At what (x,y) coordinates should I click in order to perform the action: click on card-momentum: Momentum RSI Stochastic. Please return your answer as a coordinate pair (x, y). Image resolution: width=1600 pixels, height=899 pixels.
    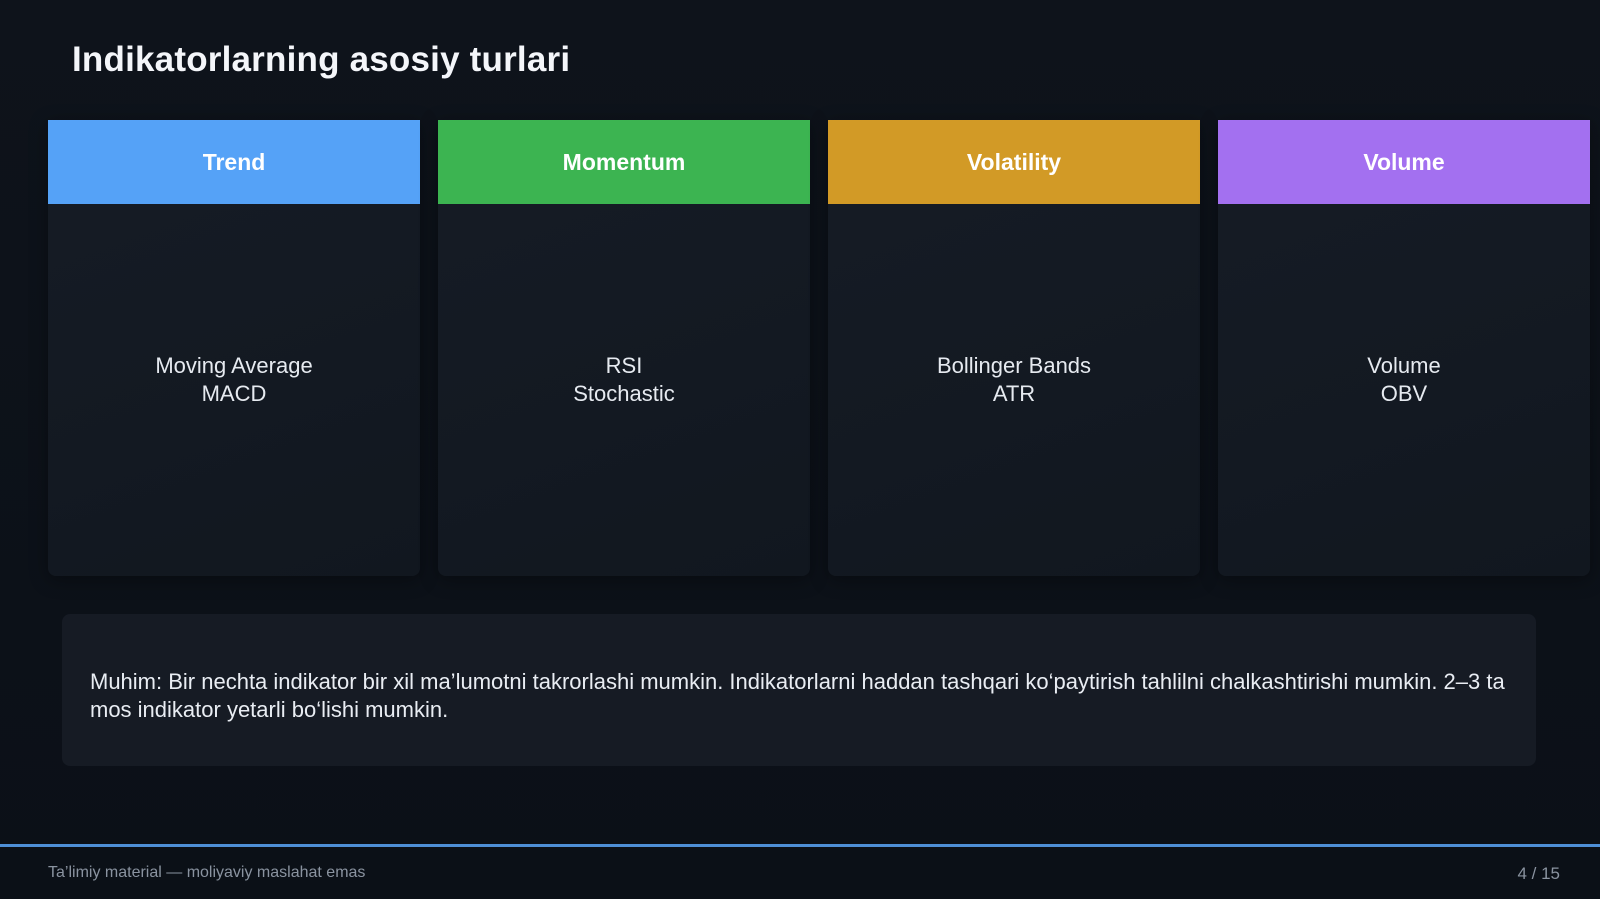
    Looking at the image, I should click on (624, 348).